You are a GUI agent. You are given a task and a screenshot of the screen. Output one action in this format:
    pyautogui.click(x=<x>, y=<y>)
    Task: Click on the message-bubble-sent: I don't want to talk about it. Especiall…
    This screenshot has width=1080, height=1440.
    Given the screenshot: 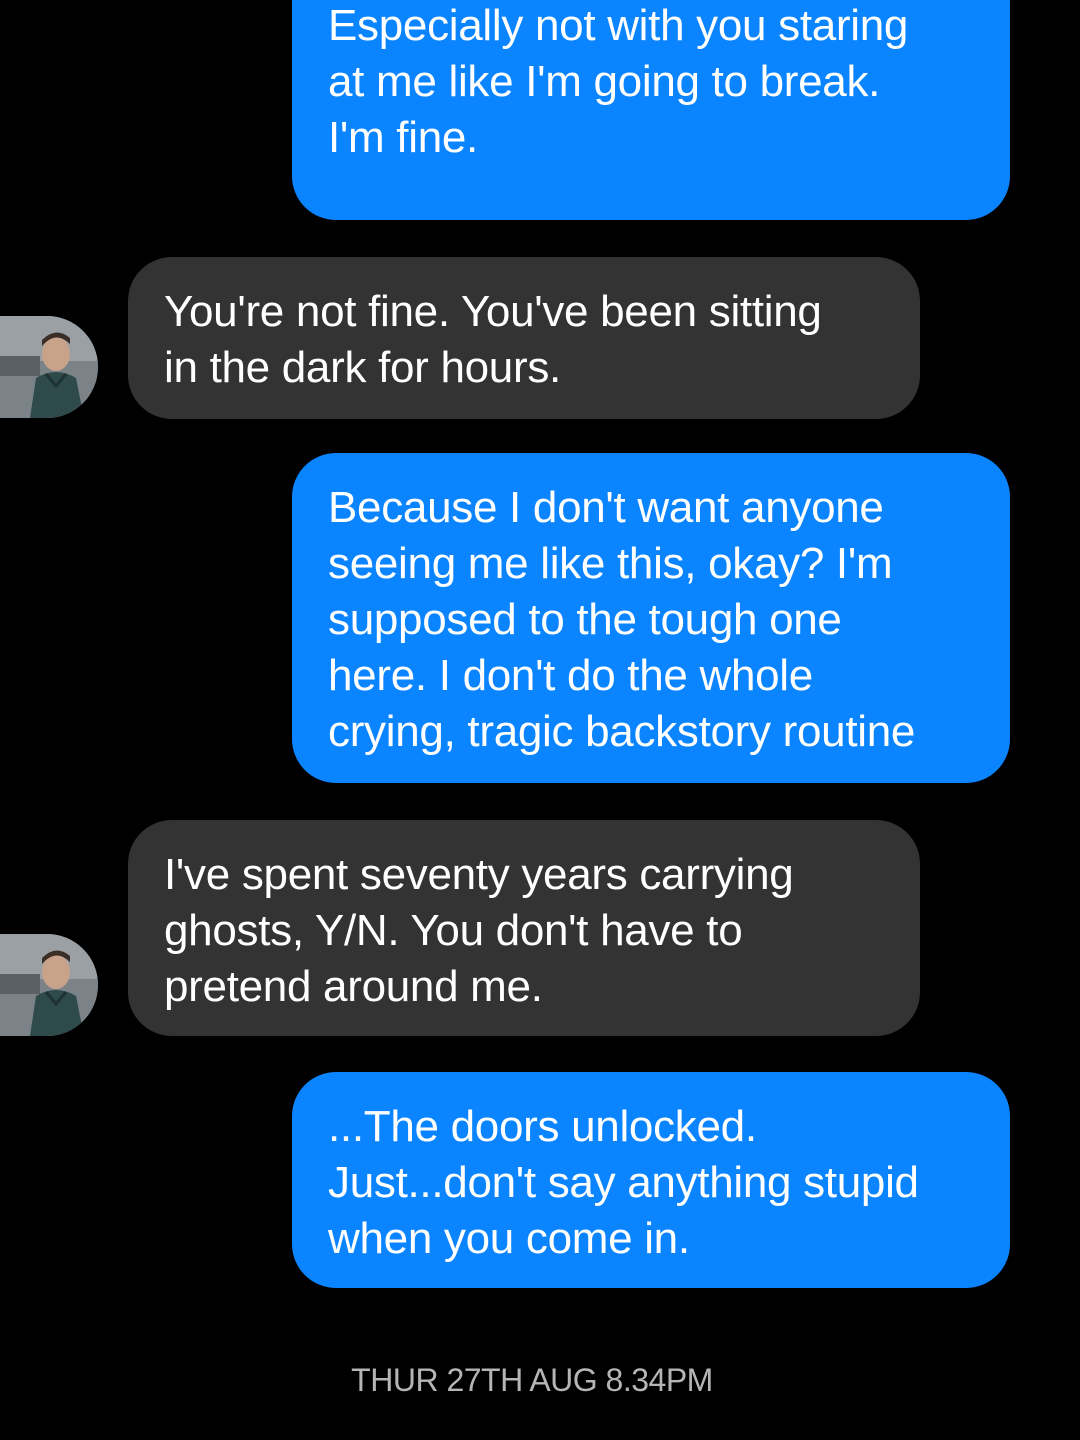 What is the action you would take?
    pyautogui.click(x=651, y=110)
    